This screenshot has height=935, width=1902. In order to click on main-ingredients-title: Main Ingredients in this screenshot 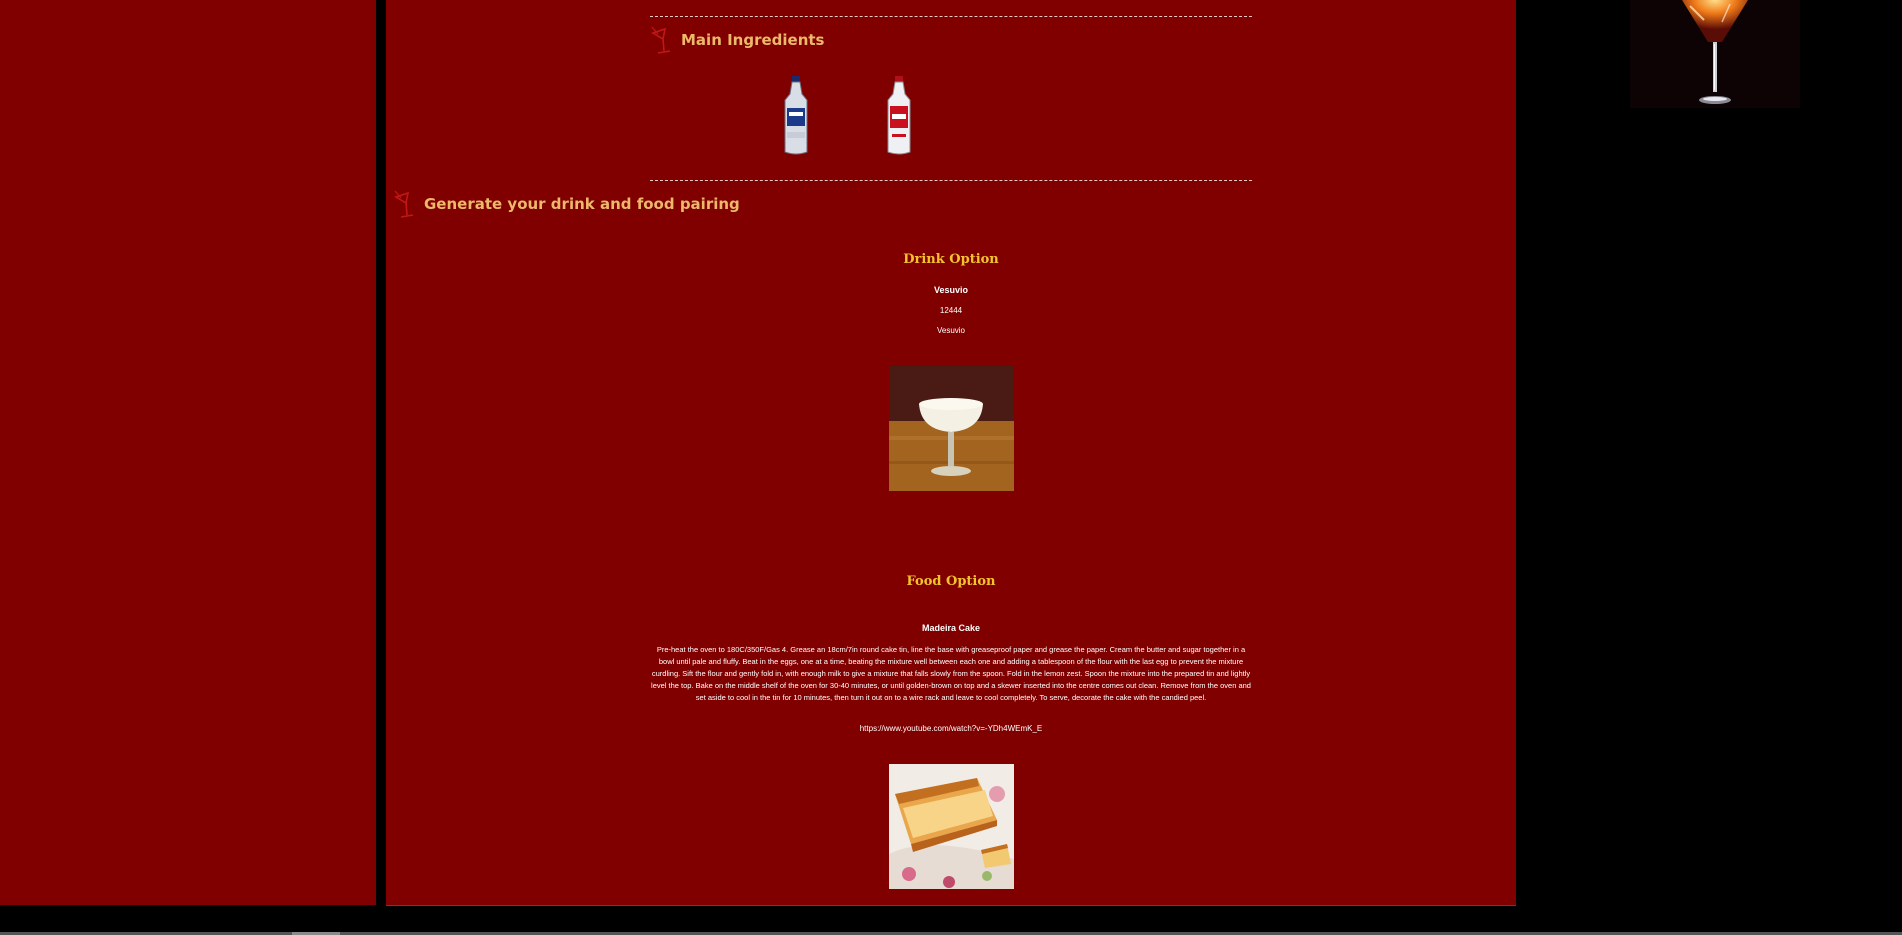, I will do `click(753, 40)`.